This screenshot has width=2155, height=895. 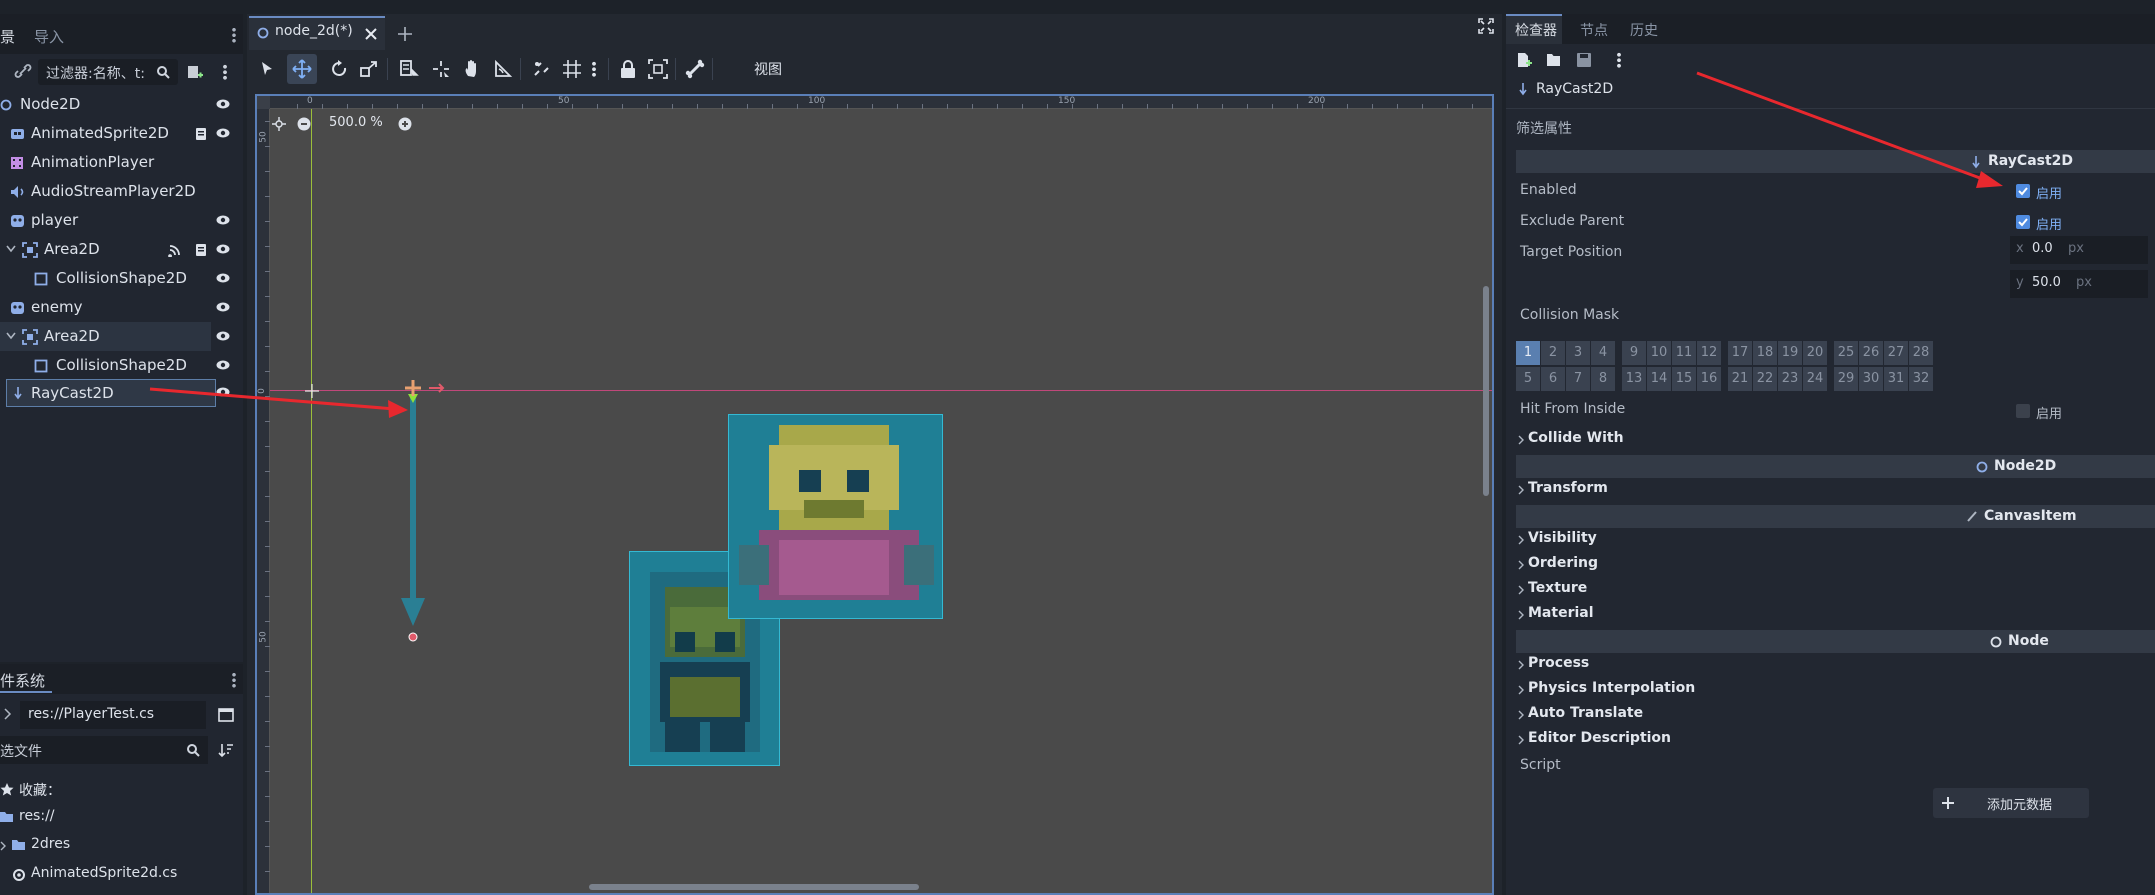 I want to click on tree-item-collisionshape2d-player: CollisionShape2D, so click(x=121, y=278).